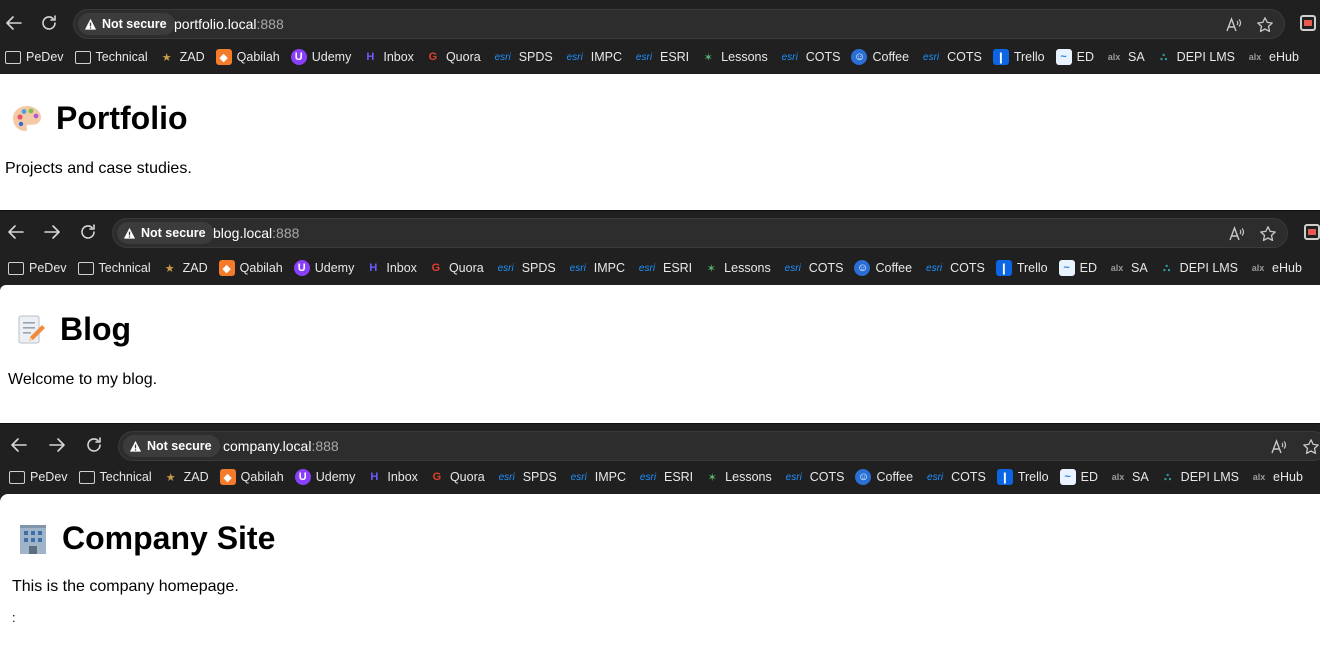 The image size is (1320, 665). What do you see at coordinates (719, 446) in the screenshot?
I see `address-bar: Not secure company.local:888` at bounding box center [719, 446].